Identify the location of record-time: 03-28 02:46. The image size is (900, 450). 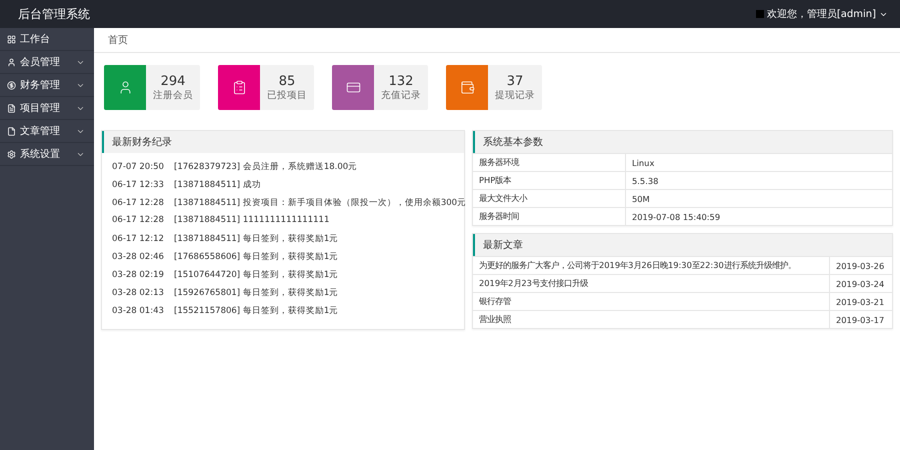
(138, 257).